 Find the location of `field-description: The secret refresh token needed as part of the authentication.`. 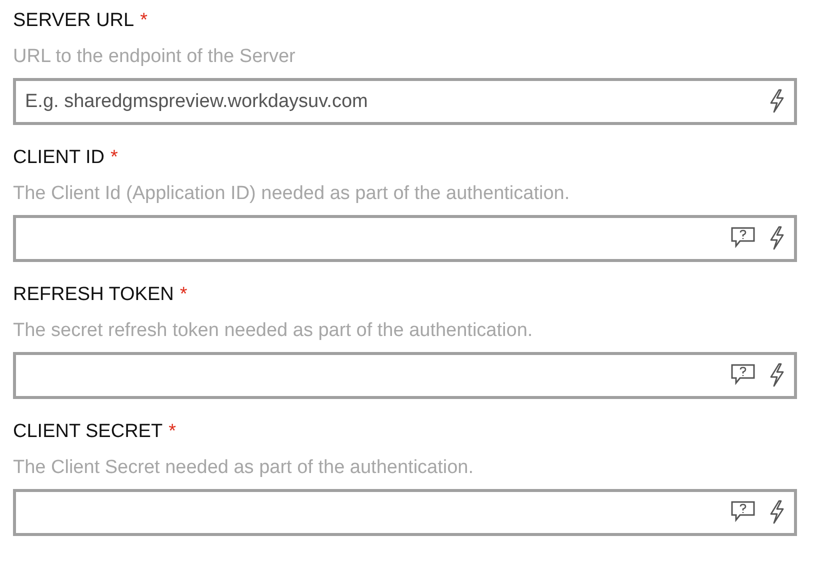

field-description: The secret refresh token needed as part of the authentication. is located at coordinates (273, 331).